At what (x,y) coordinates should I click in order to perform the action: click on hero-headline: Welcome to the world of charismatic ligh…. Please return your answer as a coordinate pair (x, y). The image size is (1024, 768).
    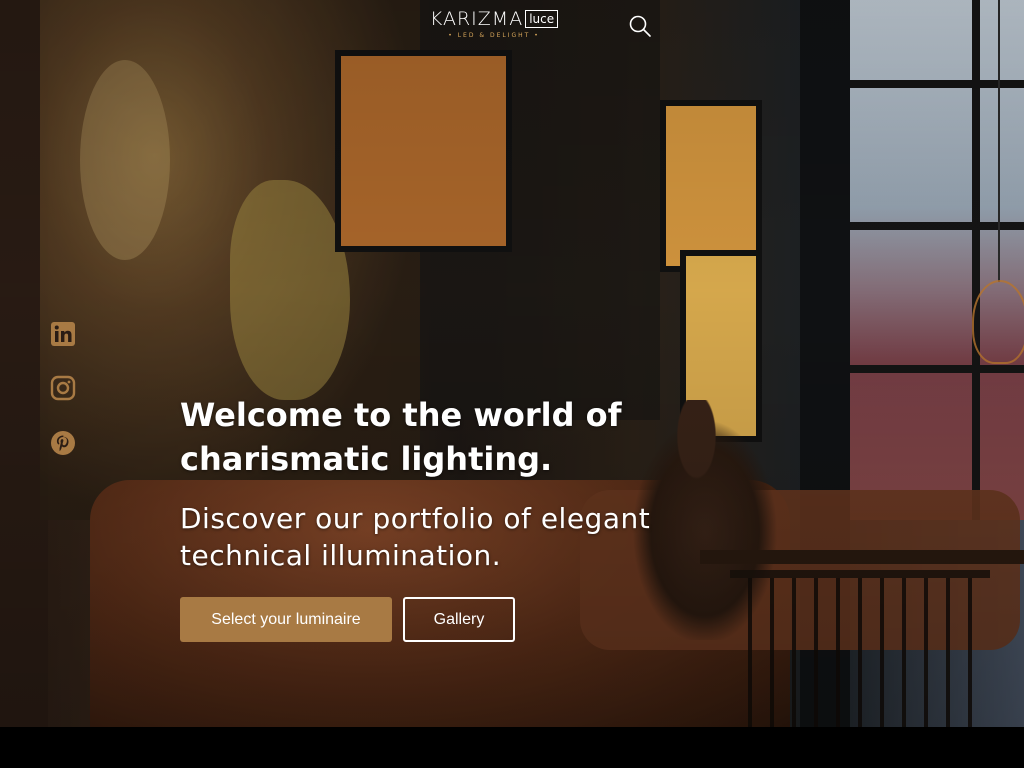
    Looking at the image, I should click on (401, 437).